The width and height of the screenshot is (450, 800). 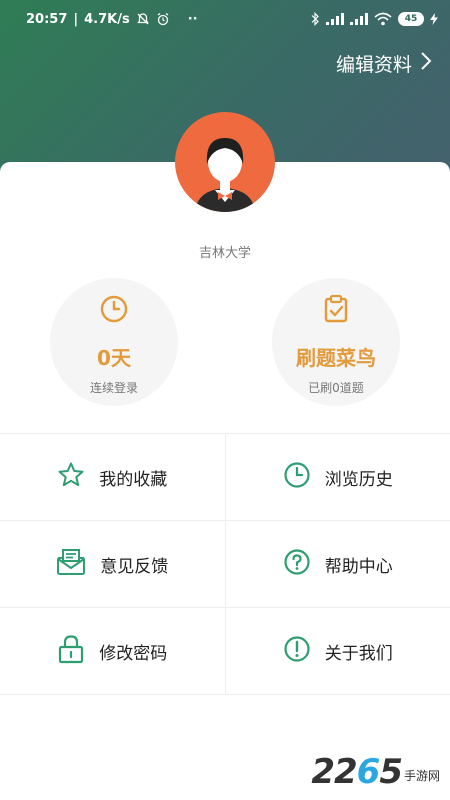 What do you see at coordinates (411, 19) in the screenshot?
I see `battery-icon: 45` at bounding box center [411, 19].